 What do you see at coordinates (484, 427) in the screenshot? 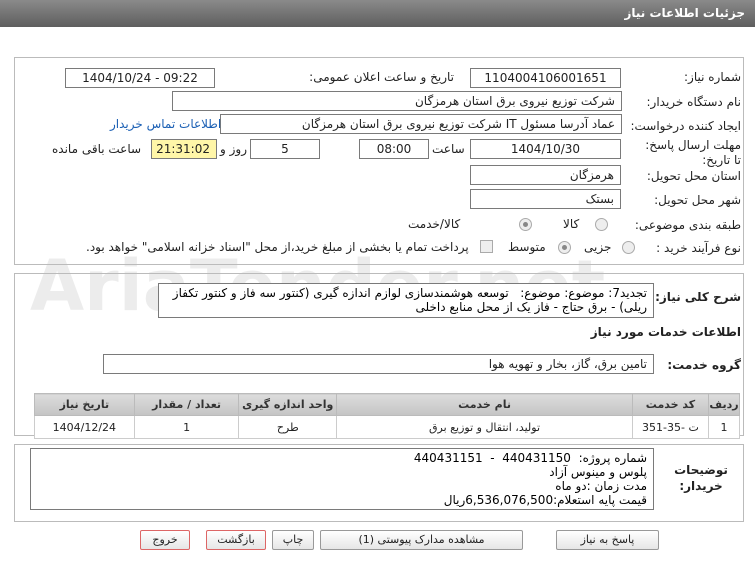
I see `cell-service-name: تولید، انتقال و توزیع برق` at bounding box center [484, 427].